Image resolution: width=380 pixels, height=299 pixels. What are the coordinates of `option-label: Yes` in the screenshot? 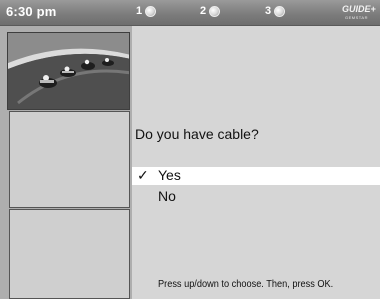 It's located at (169, 175).